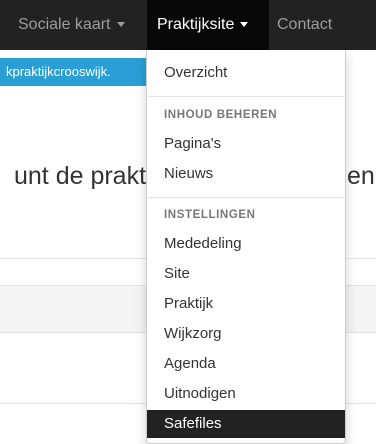  I want to click on nav-sociale-kaart-label: Sociale kaart, so click(64, 24).